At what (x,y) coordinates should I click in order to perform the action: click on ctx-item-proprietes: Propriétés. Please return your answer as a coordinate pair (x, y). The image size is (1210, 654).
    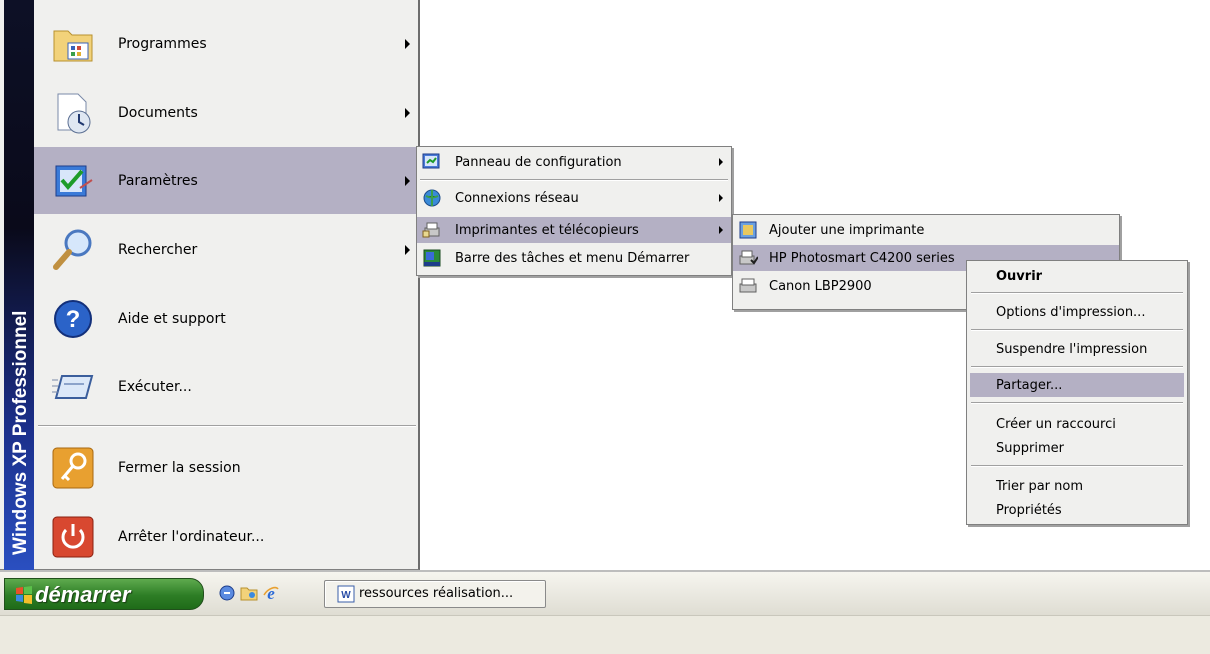
    Looking at the image, I should click on (1077, 510).